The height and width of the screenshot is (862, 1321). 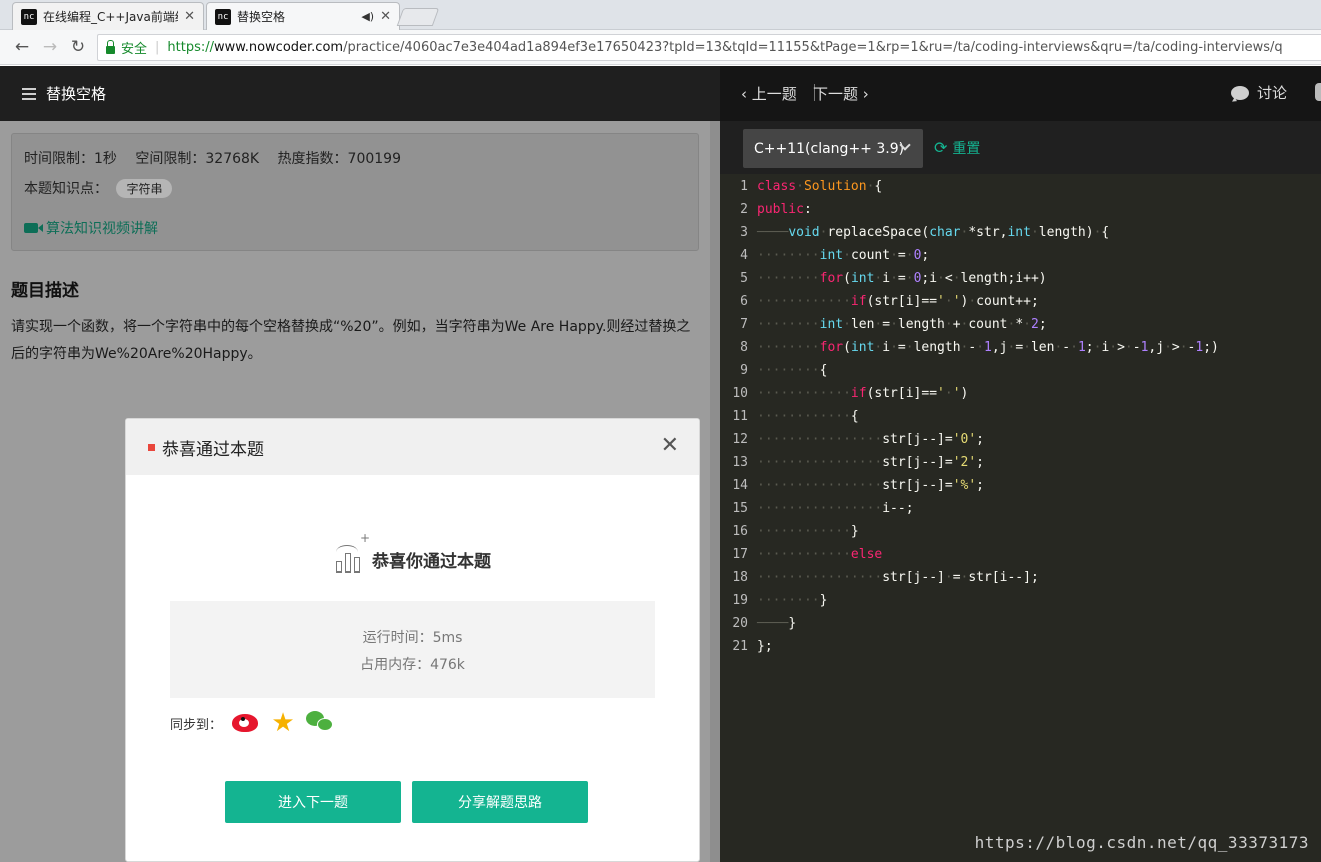 What do you see at coordinates (151, 447) in the screenshot?
I see `title-marker` at bounding box center [151, 447].